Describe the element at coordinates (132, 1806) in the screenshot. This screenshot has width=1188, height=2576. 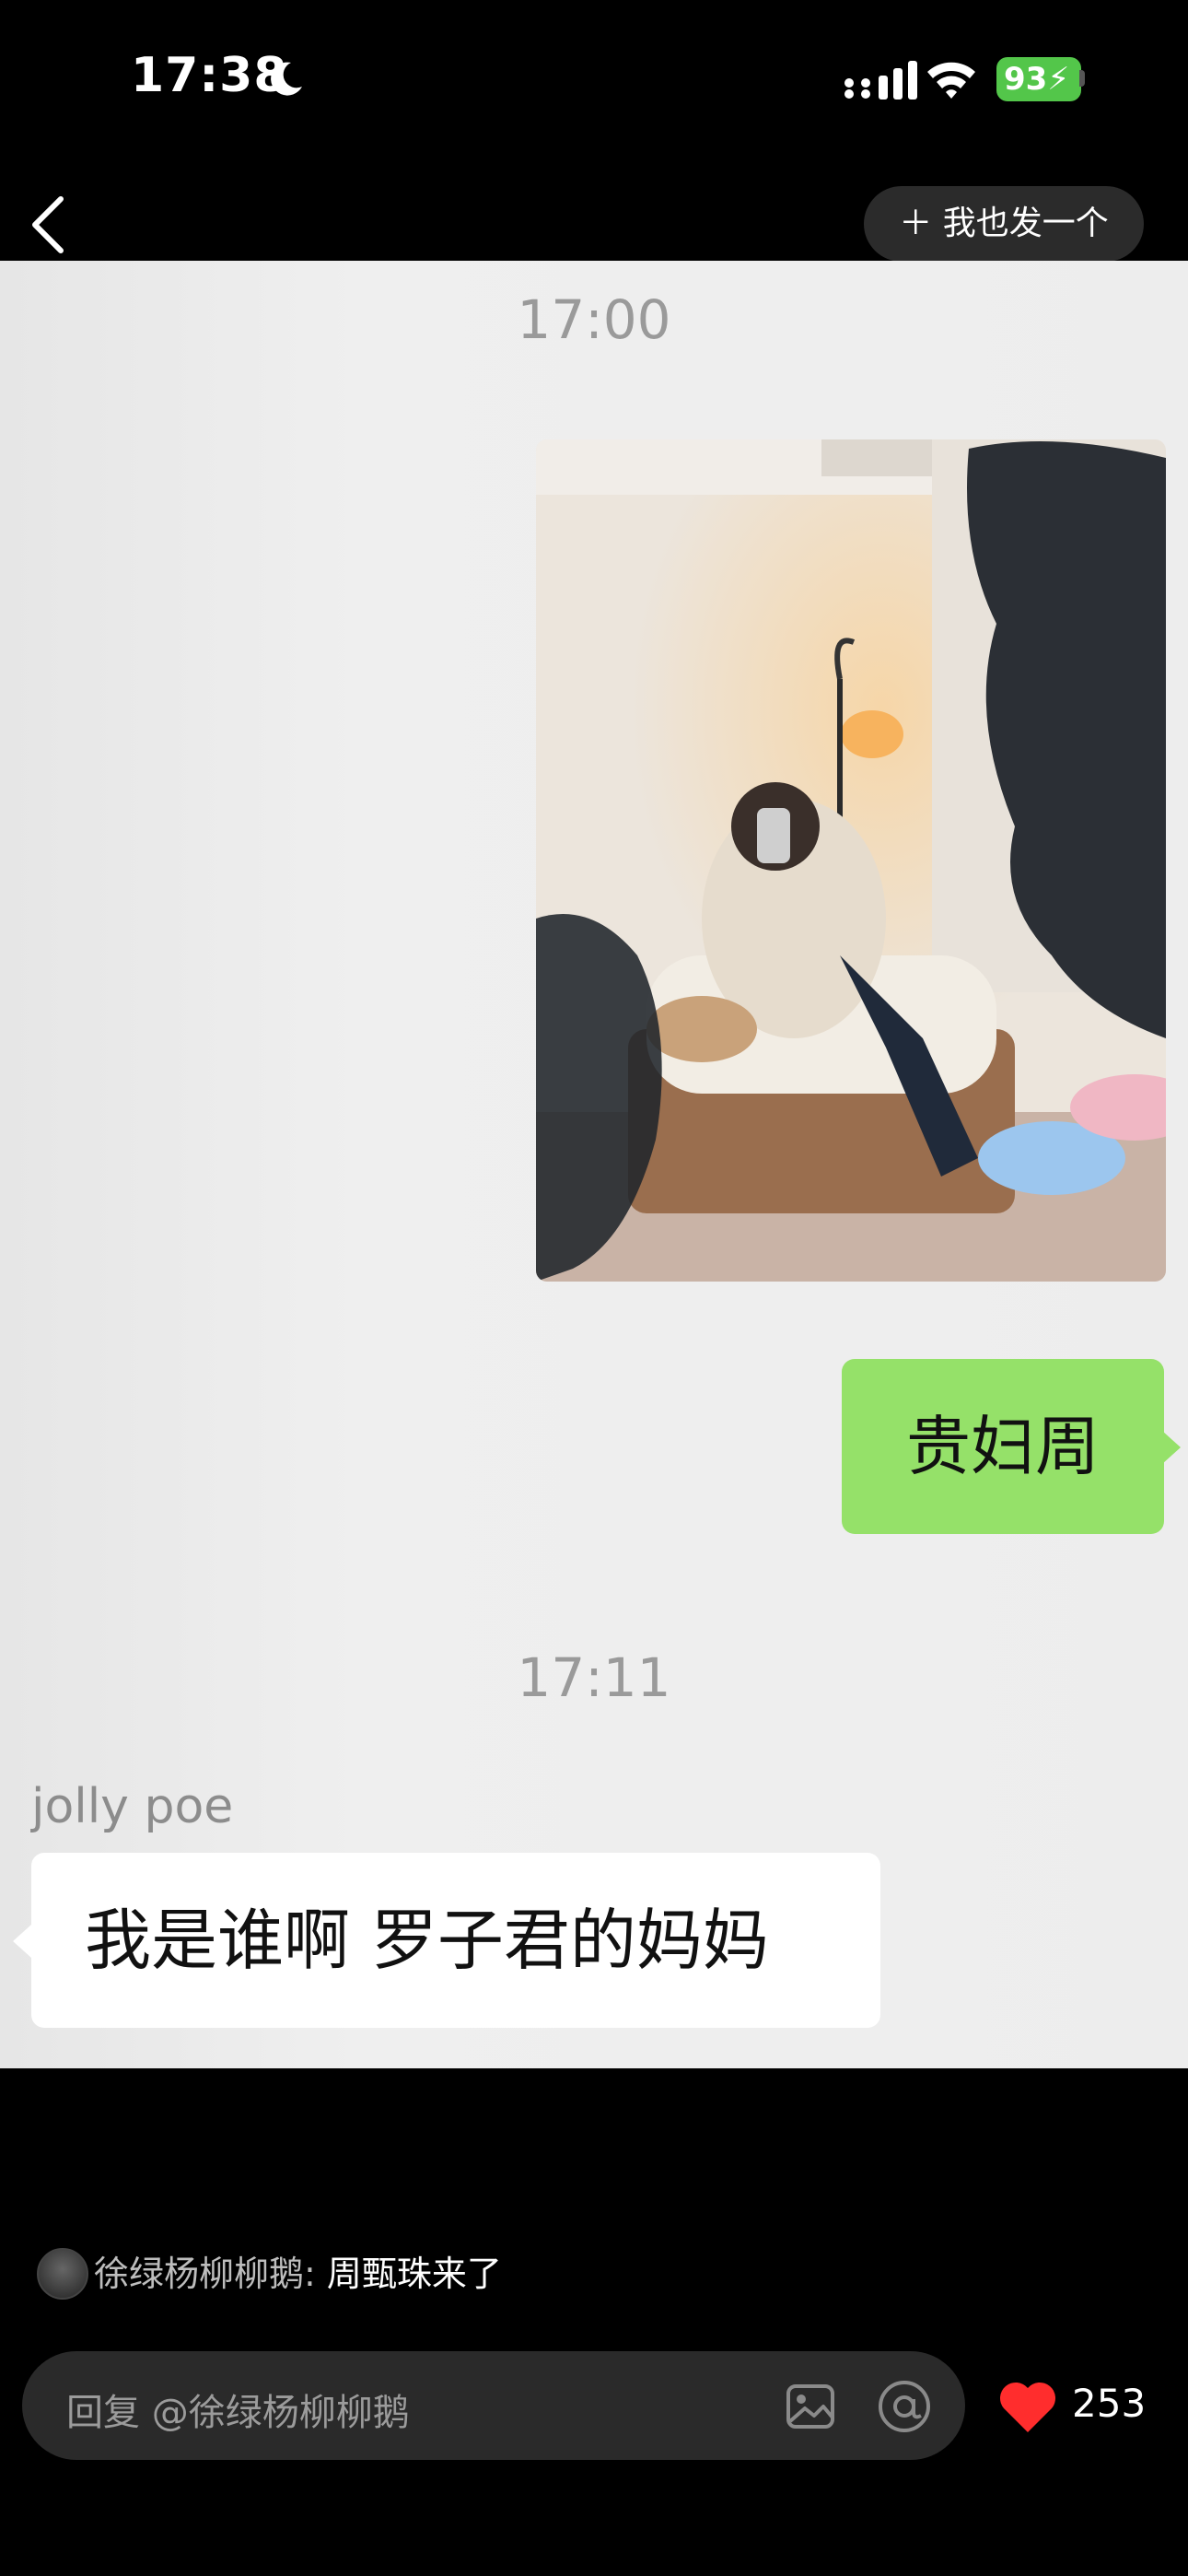
I see `sender-name: jolly poe` at that location.